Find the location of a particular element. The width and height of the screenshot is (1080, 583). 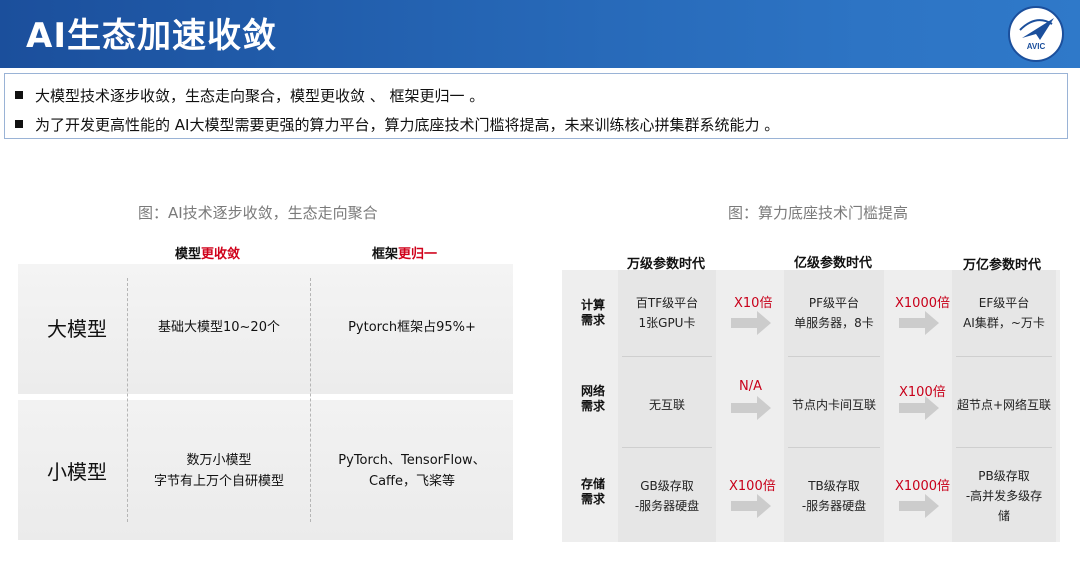

header-black-text: 框架 is located at coordinates (385, 254).